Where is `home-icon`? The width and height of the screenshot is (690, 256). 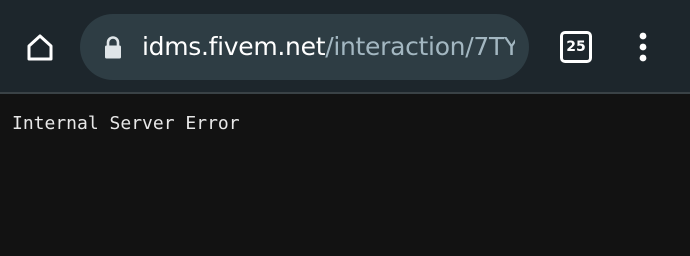
home-icon is located at coordinates (40, 47).